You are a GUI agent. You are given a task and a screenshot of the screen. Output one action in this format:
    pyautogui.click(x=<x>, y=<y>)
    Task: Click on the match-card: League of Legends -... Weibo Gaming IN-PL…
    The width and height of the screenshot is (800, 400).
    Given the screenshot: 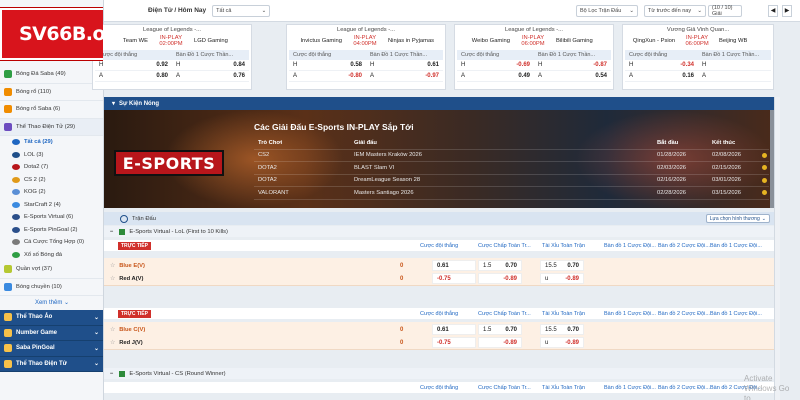 What is the action you would take?
    pyautogui.click(x=534, y=57)
    